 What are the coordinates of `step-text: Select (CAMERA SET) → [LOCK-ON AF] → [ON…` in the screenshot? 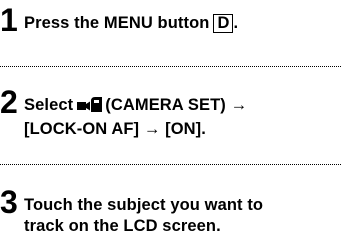 It's located at (135, 113).